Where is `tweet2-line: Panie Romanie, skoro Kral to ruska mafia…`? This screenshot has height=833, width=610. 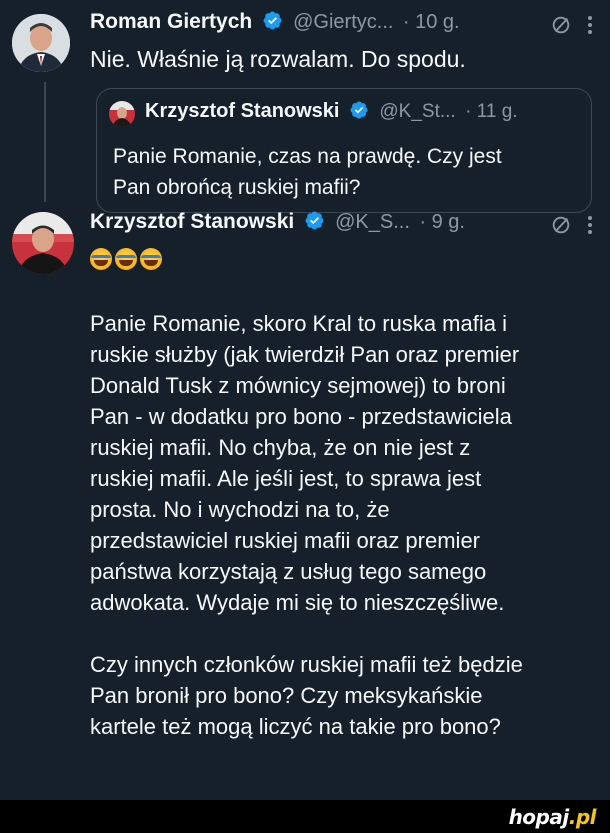
tweet2-line: Panie Romanie, skoro Kral to ruska mafia… is located at coordinates (298, 323).